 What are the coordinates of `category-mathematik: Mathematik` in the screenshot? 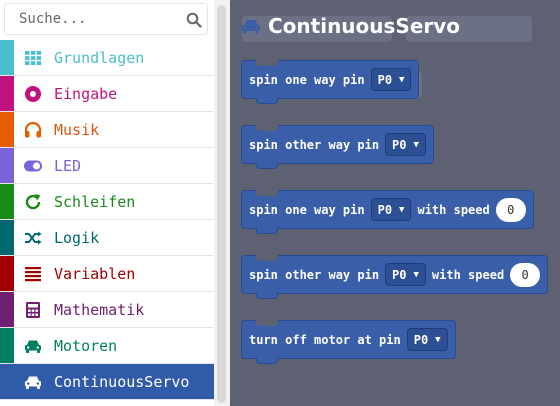 It's located at (107, 310).